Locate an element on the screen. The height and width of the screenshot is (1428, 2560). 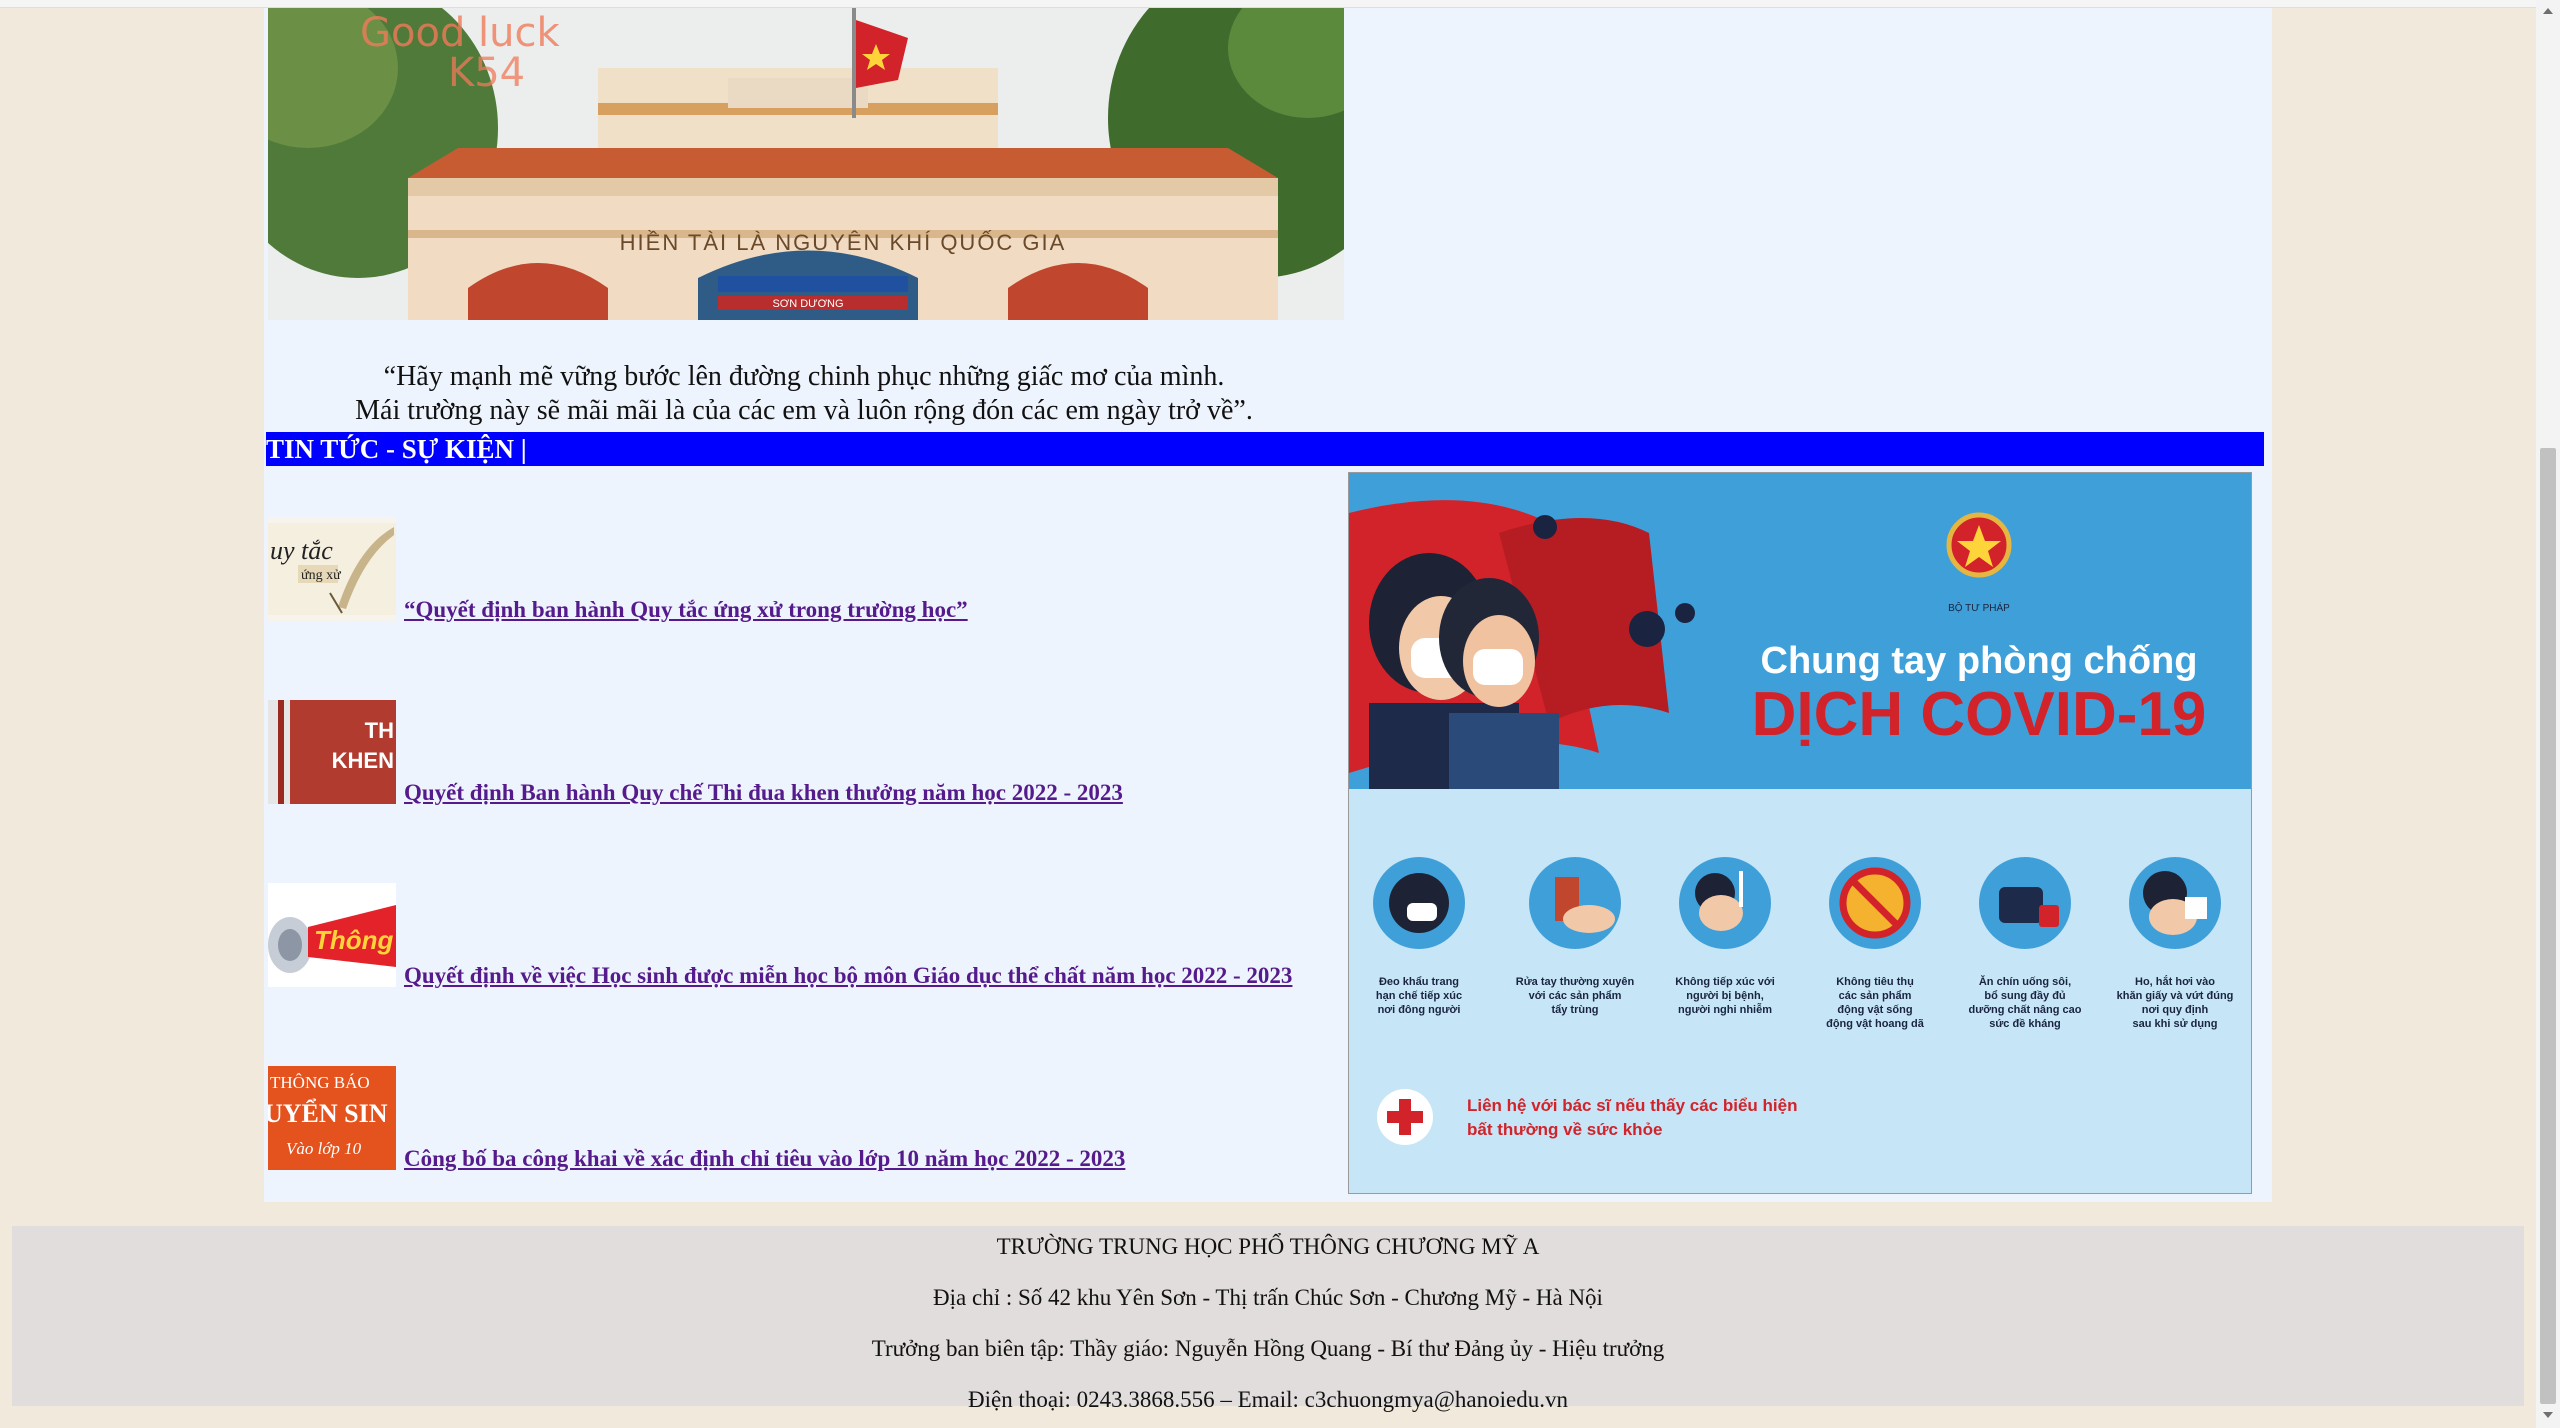
svg-text: Thông b is located at coordinates (355, 940).